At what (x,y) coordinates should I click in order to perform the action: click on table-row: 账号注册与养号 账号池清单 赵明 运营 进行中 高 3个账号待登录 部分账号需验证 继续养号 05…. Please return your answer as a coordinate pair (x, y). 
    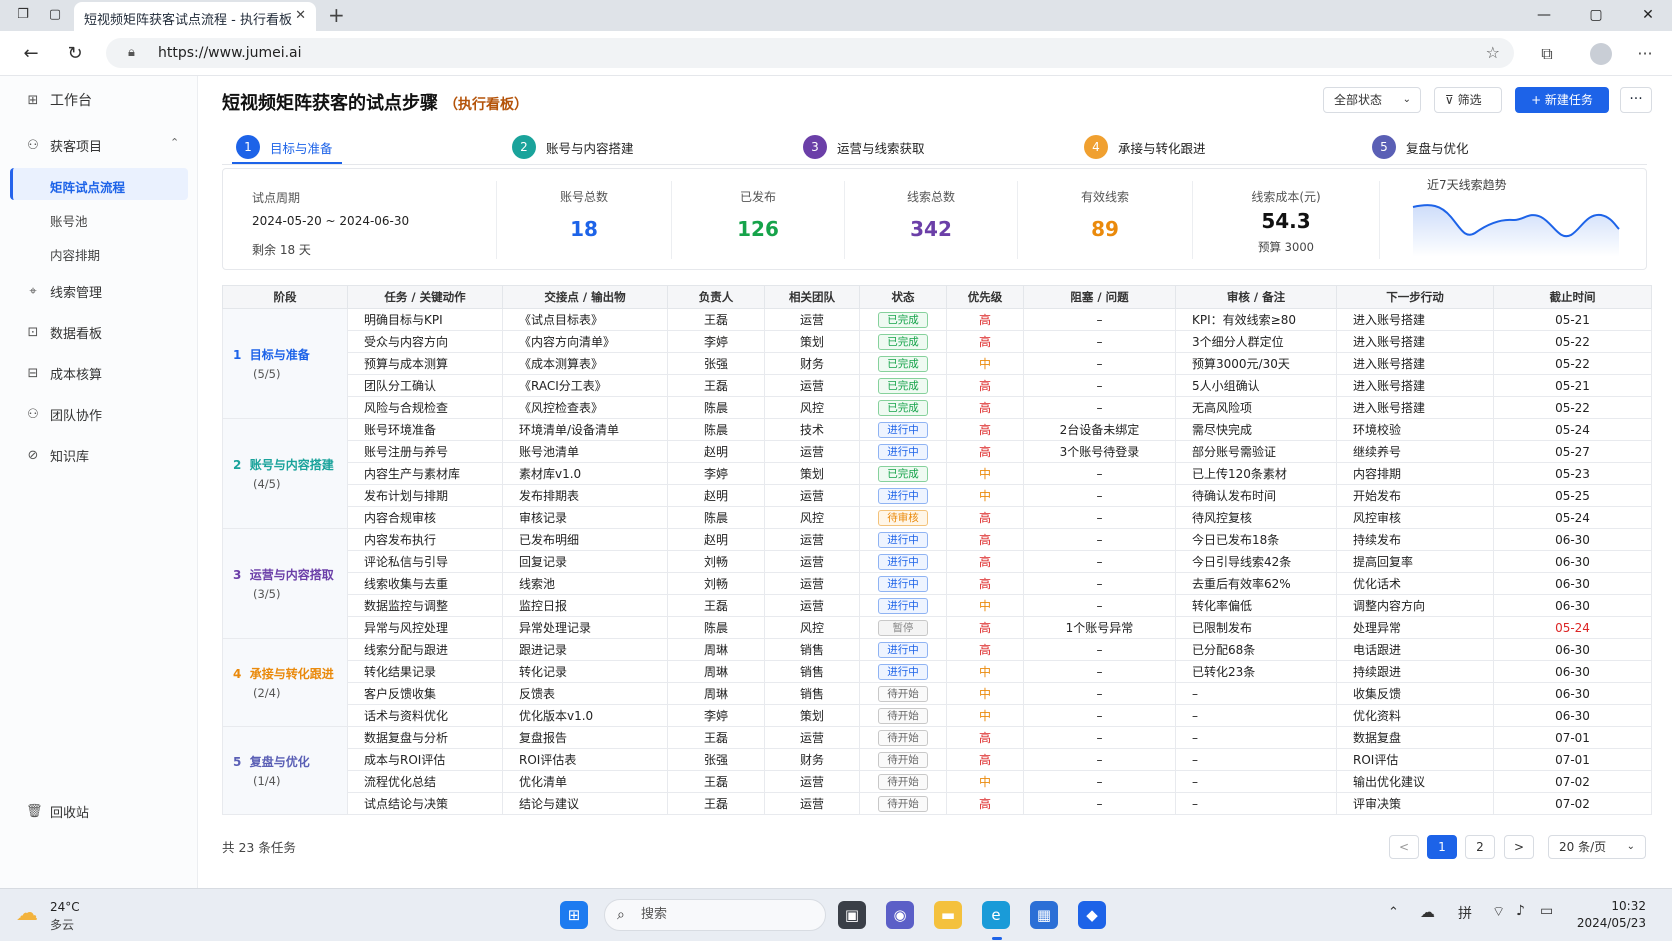
    Looking at the image, I should click on (937, 451).